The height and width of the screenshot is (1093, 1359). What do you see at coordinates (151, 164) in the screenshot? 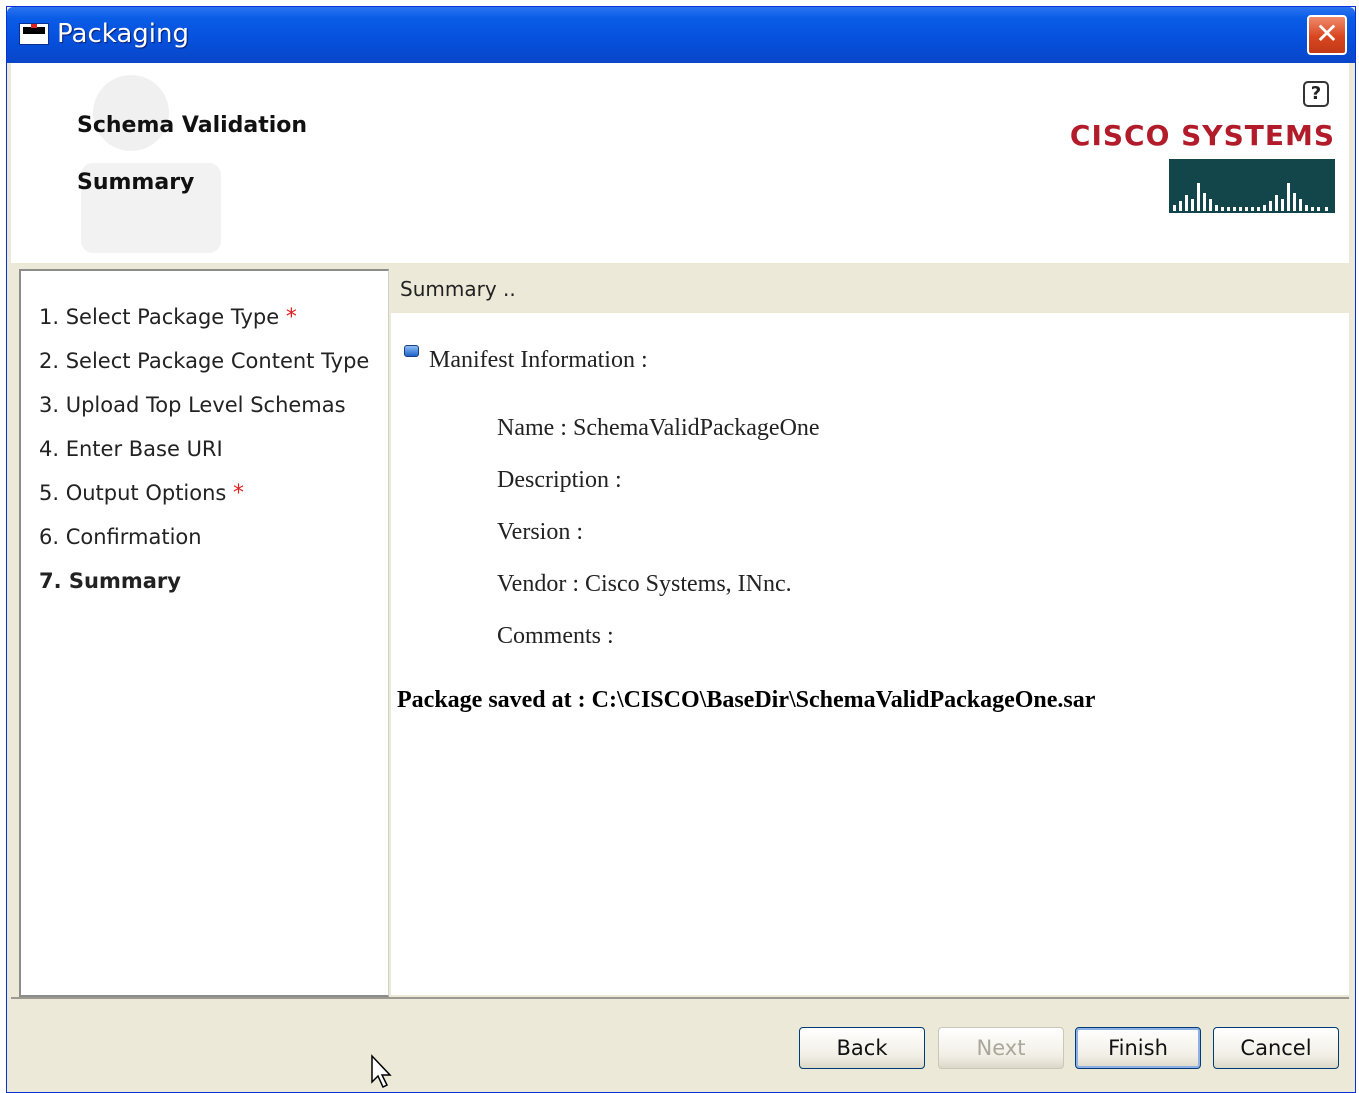
I see `watermark-graphic` at bounding box center [151, 164].